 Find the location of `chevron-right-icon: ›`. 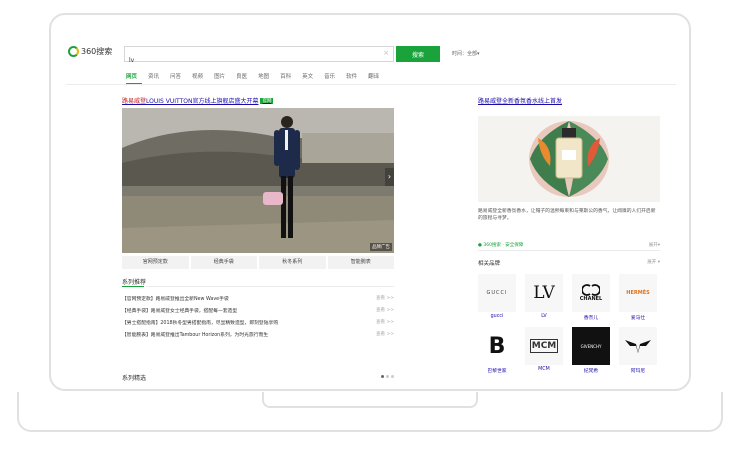

chevron-right-icon: › is located at coordinates (389, 177).